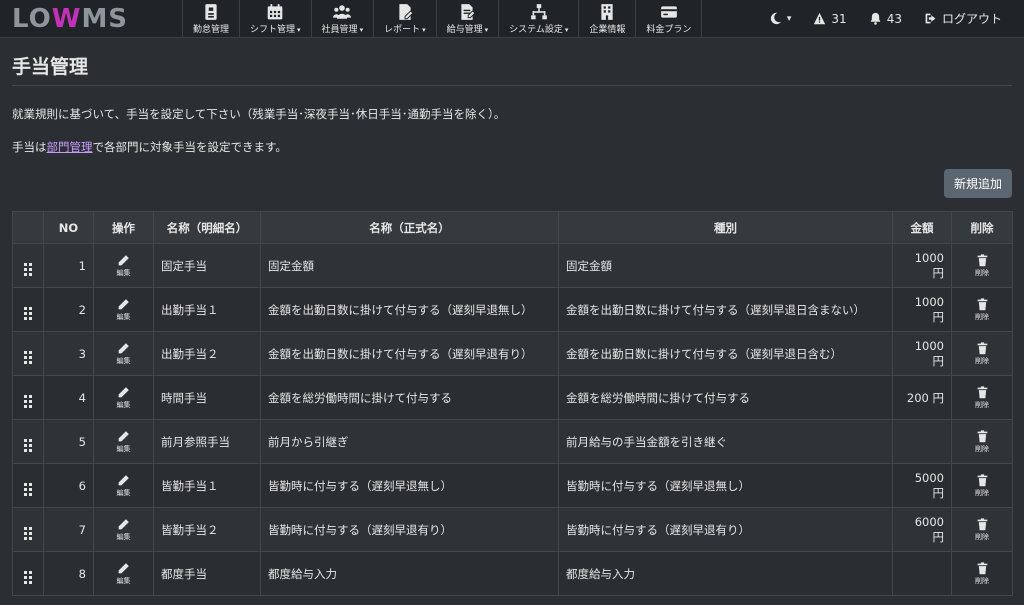  What do you see at coordinates (123, 227) in the screenshot?
I see `header-action: 操作` at bounding box center [123, 227].